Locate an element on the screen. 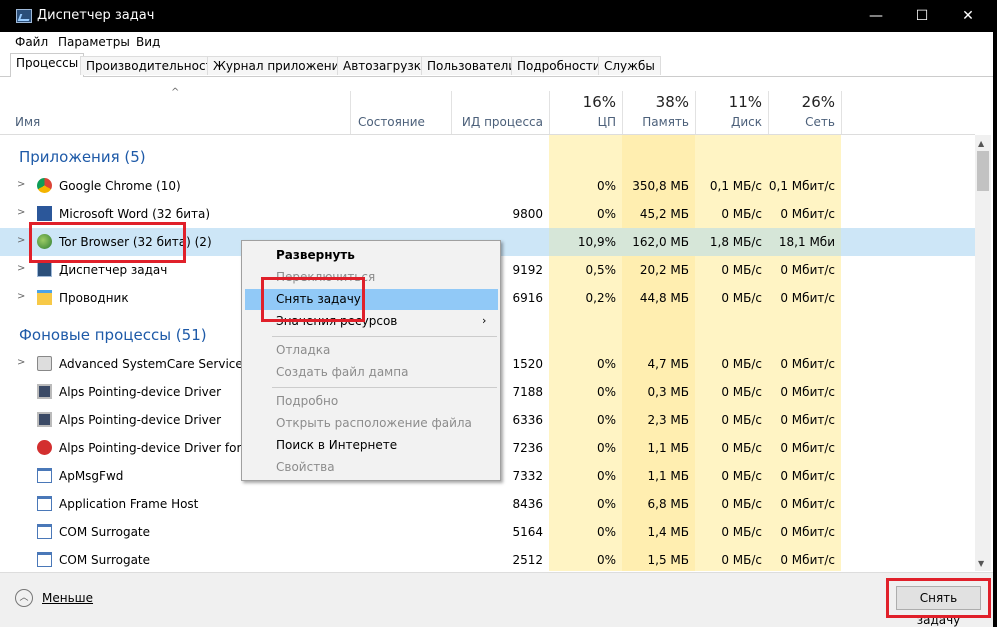 Image resolution: width=997 pixels, height=627 pixels. column-pid: ИД процесса is located at coordinates (497, 122).